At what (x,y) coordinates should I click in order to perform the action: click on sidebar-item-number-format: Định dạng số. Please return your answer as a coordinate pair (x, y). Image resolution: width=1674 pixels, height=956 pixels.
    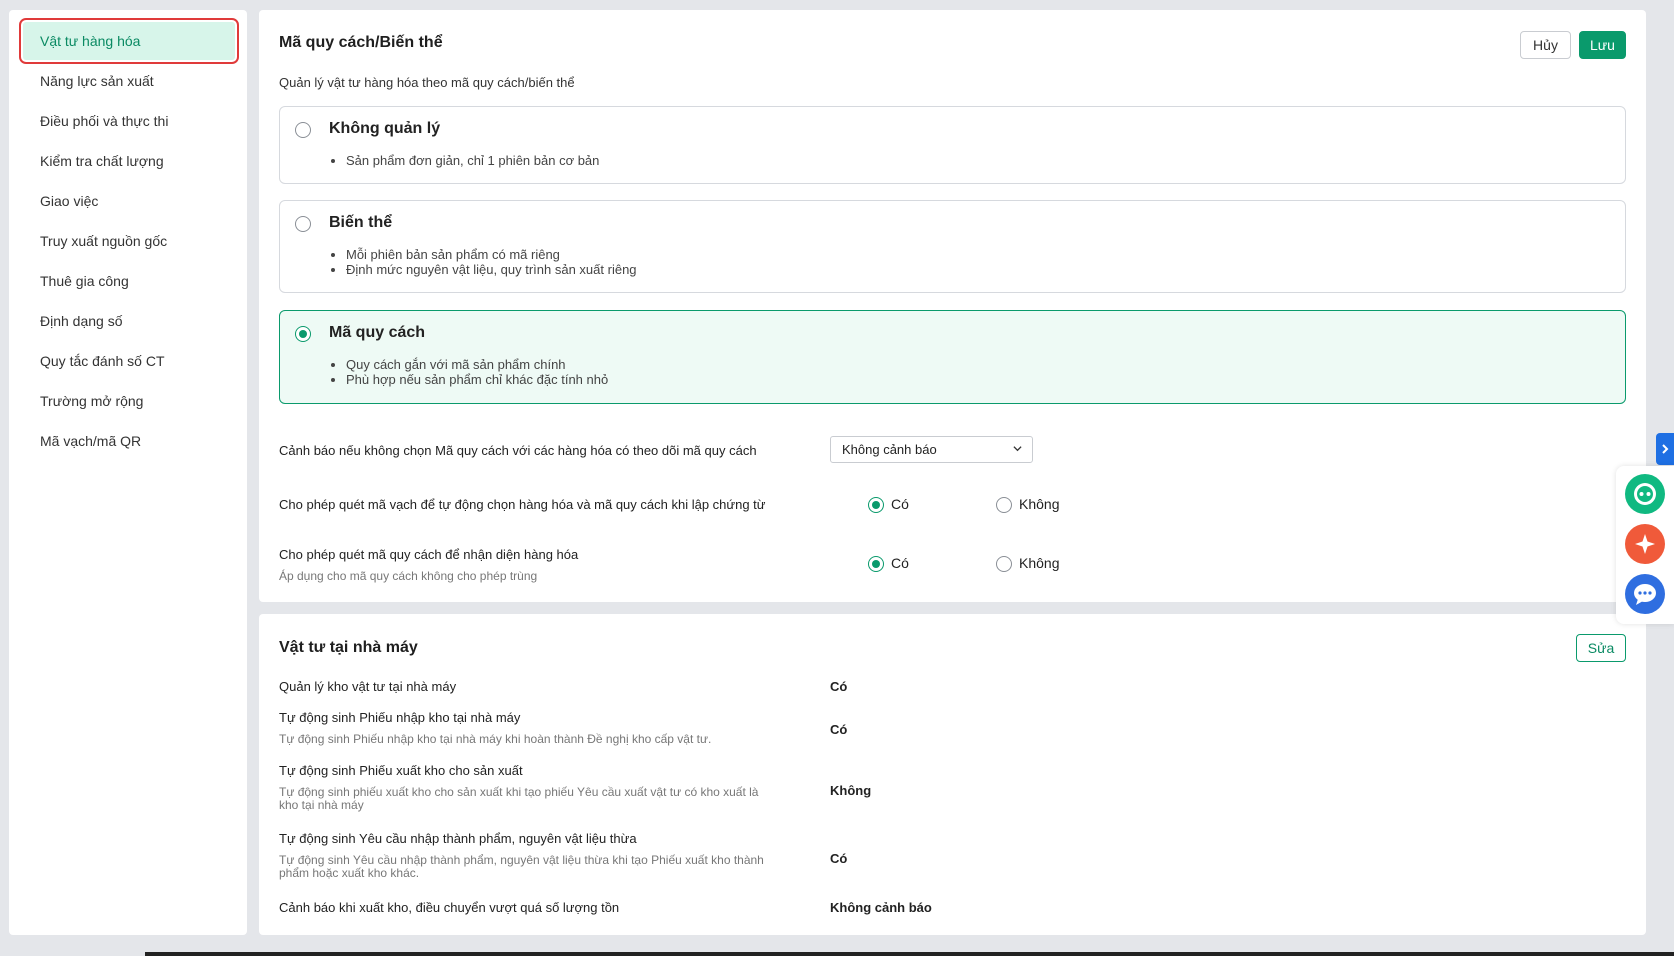
    Looking at the image, I should click on (129, 321).